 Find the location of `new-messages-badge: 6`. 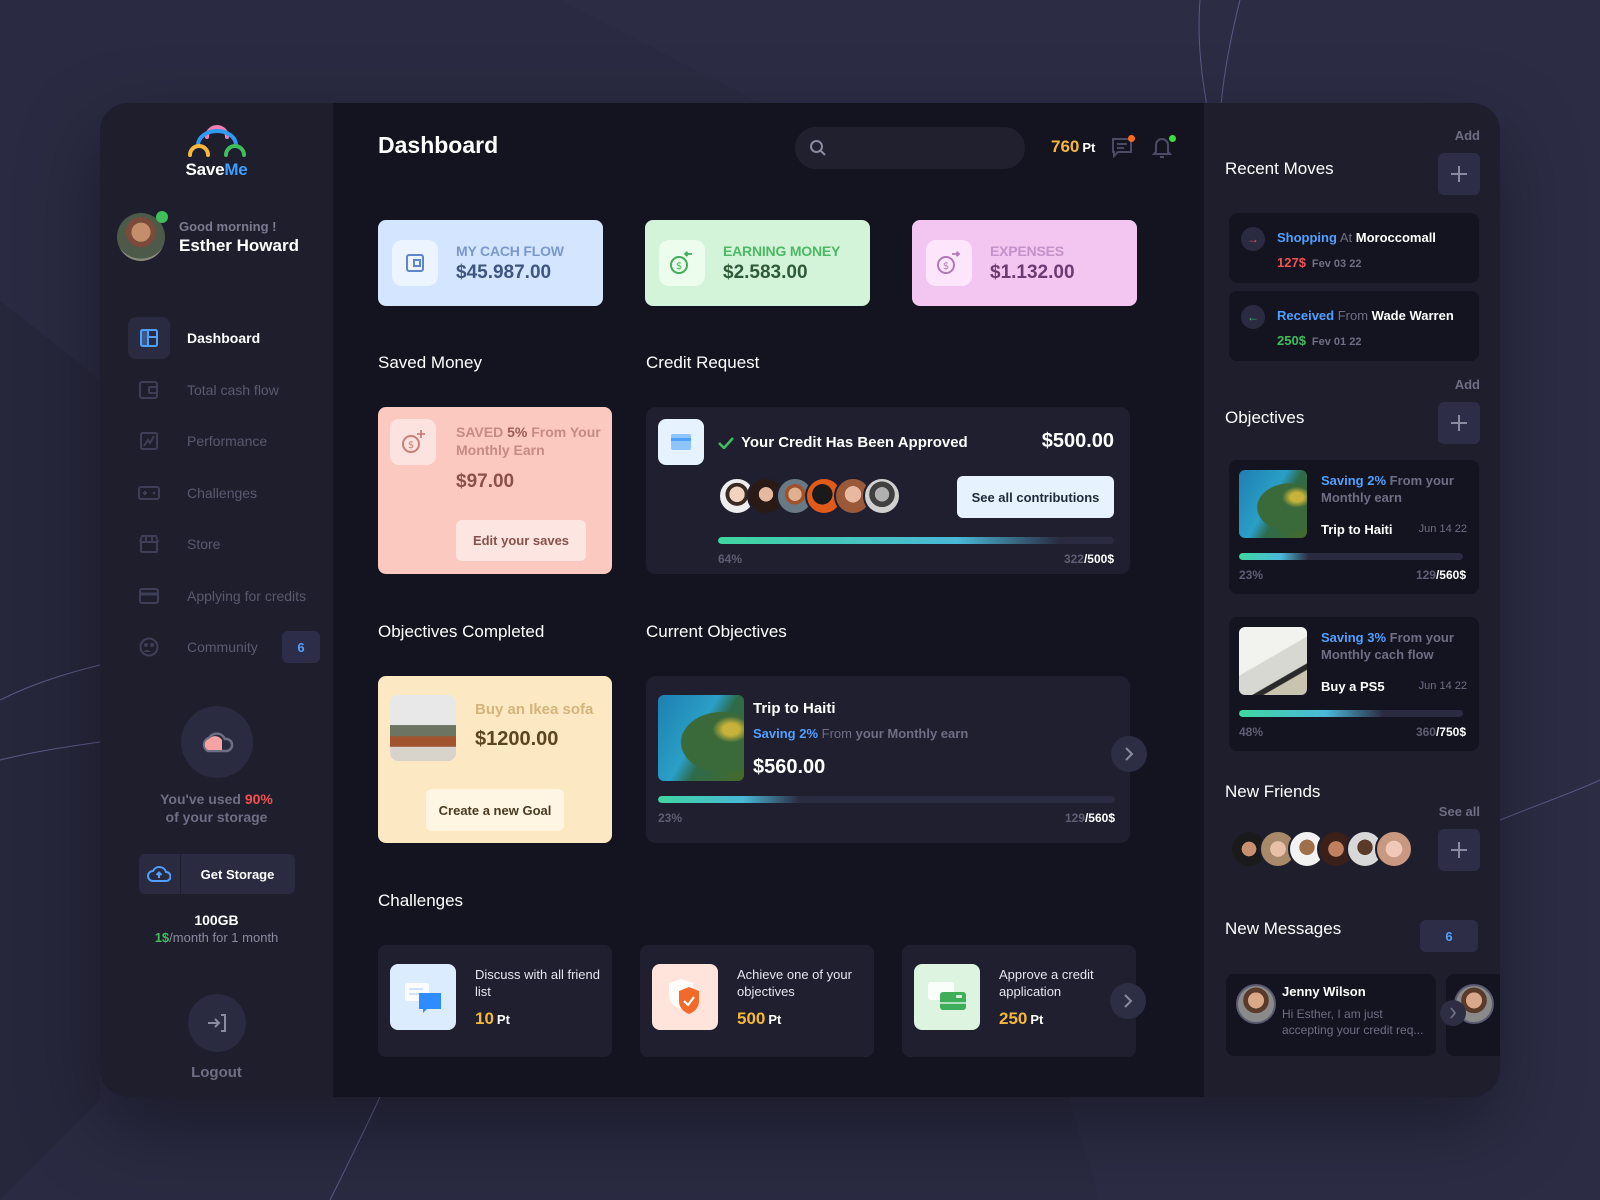

new-messages-badge: 6 is located at coordinates (1449, 936).